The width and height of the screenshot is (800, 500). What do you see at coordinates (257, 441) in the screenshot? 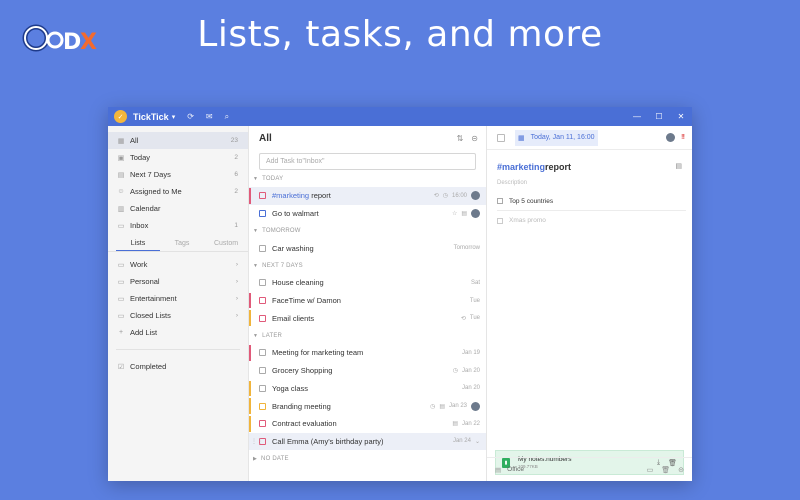
I see `drag-handle-icon: ⋮⋮` at bounding box center [257, 441].